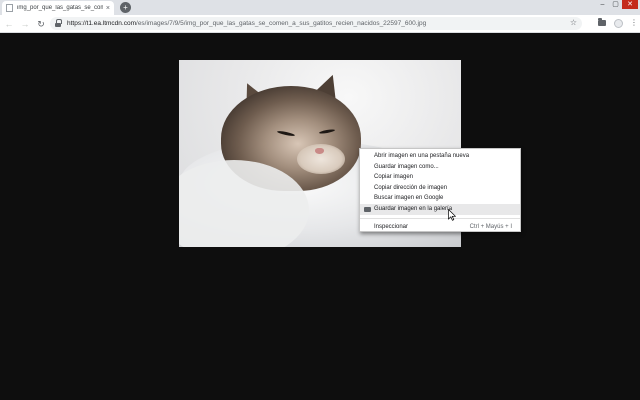  I want to click on forward-button: →, so click(25, 24).